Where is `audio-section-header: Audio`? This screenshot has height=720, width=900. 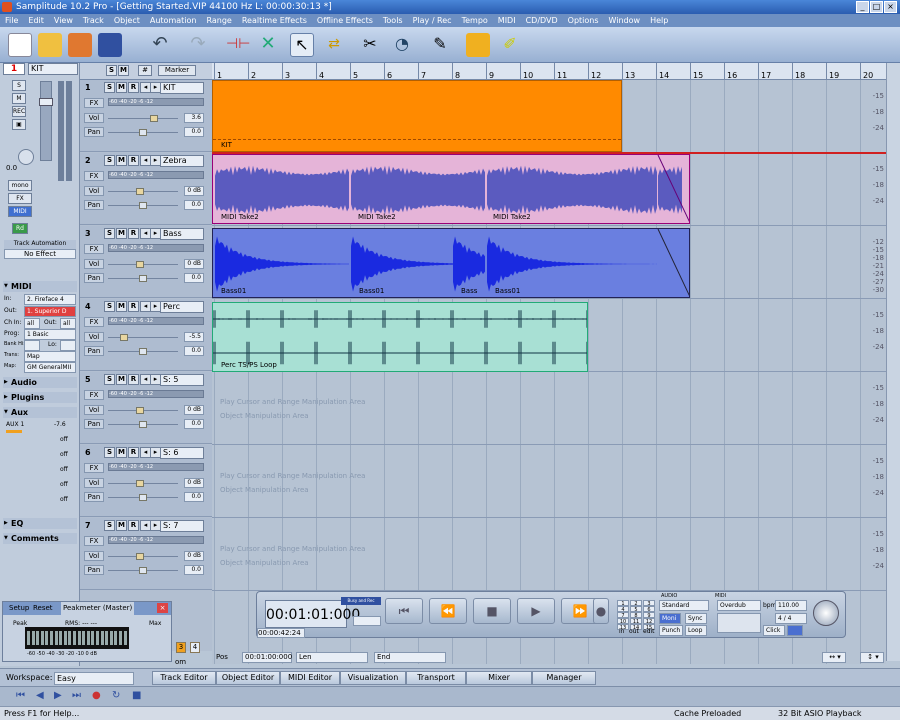 audio-section-header: Audio is located at coordinates (40, 382).